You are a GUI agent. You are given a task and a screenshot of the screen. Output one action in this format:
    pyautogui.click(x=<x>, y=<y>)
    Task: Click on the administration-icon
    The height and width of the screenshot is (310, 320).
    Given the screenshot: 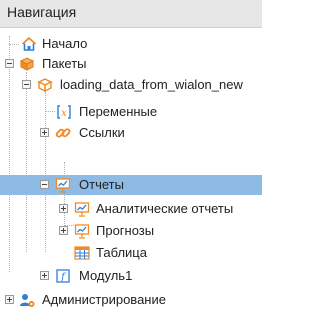 What is the action you would take?
    pyautogui.click(x=27, y=300)
    